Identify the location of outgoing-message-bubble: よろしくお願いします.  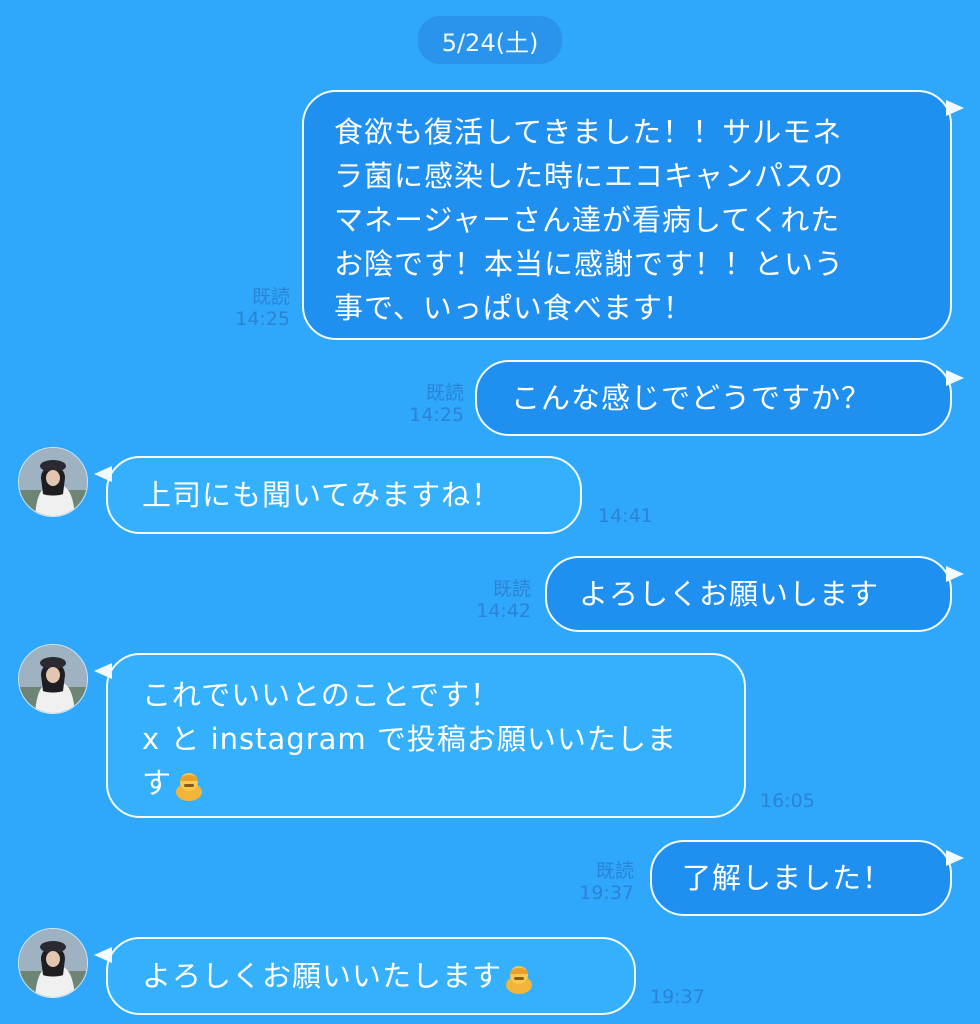
(754, 594).